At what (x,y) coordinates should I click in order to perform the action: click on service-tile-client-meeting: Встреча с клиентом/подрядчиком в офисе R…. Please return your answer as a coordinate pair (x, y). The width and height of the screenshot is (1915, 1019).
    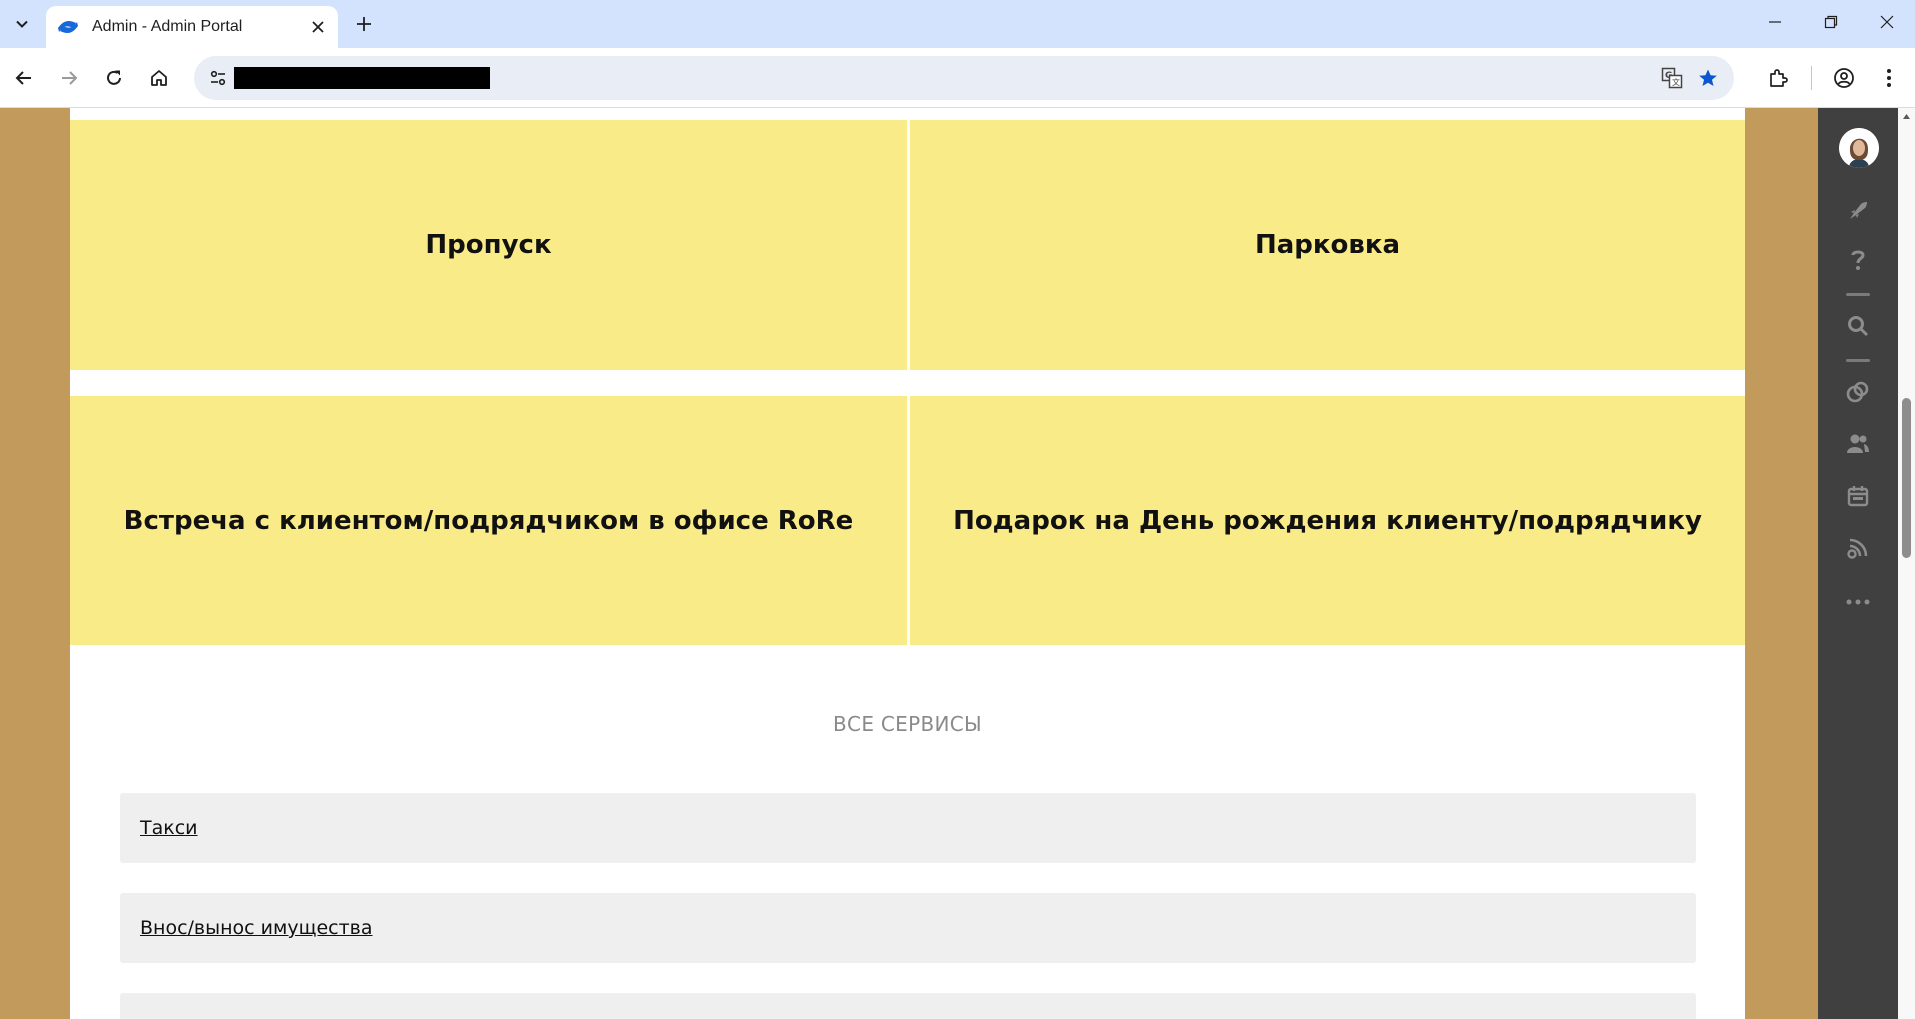
    Looking at the image, I should click on (488, 520).